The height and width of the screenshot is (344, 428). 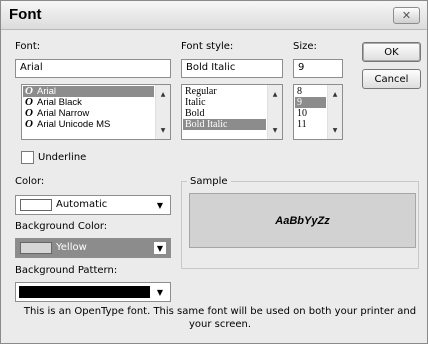 I want to click on font-style-label: Font style:, so click(x=207, y=46).